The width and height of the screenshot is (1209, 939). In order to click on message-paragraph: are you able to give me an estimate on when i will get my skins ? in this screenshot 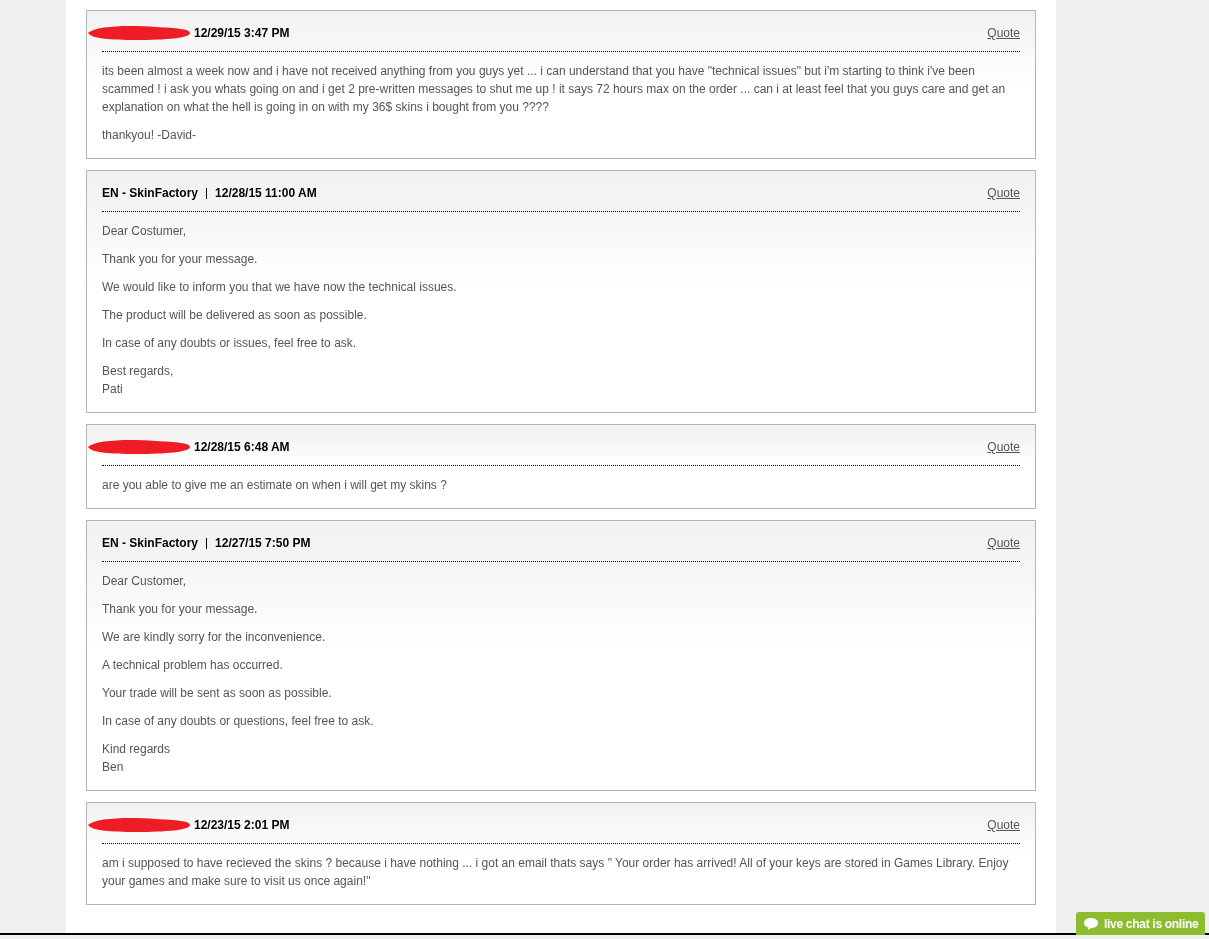, I will do `click(275, 485)`.